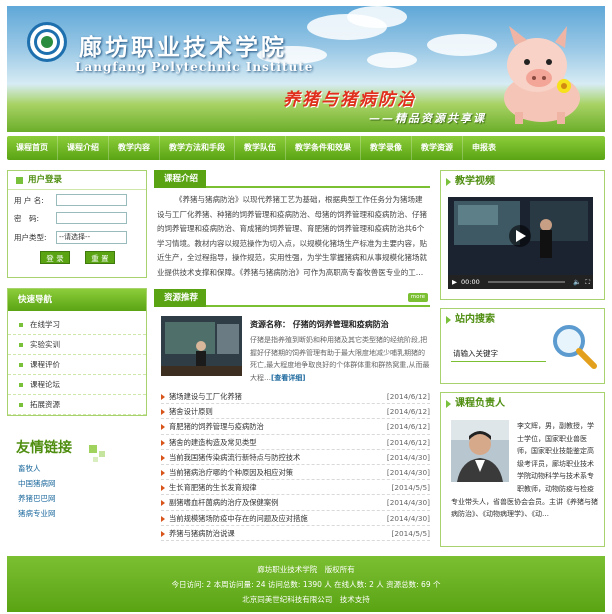  I want to click on friend-link-xumuren: 畜牧人, so click(77, 468).